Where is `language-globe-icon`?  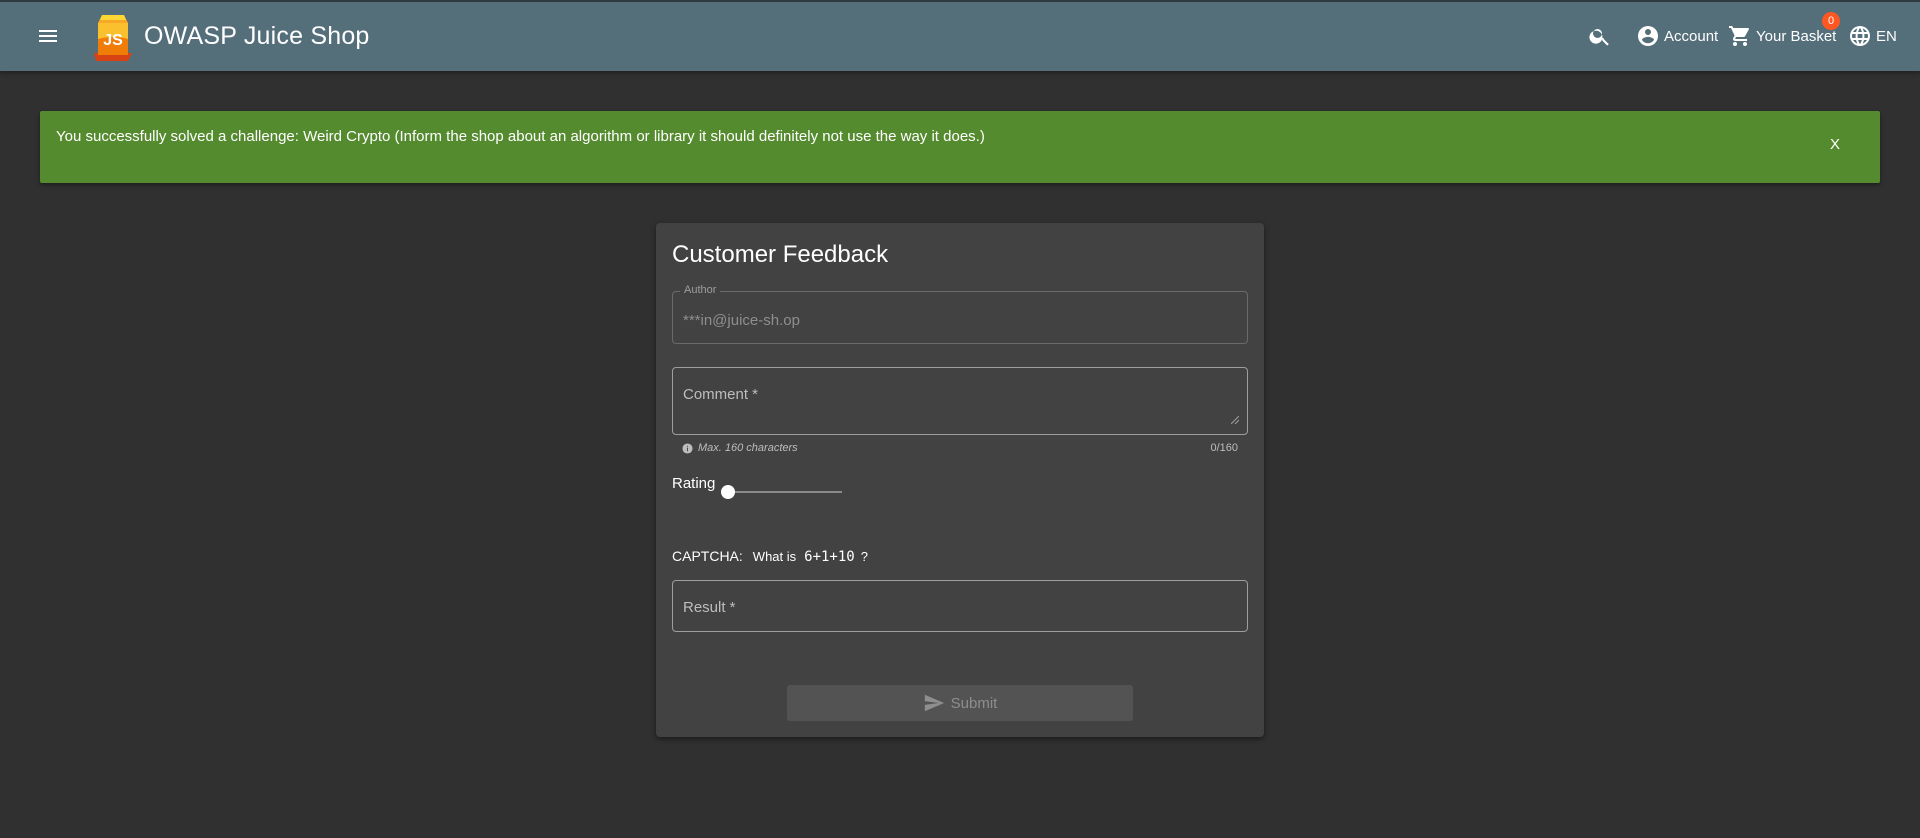 language-globe-icon is located at coordinates (1860, 36).